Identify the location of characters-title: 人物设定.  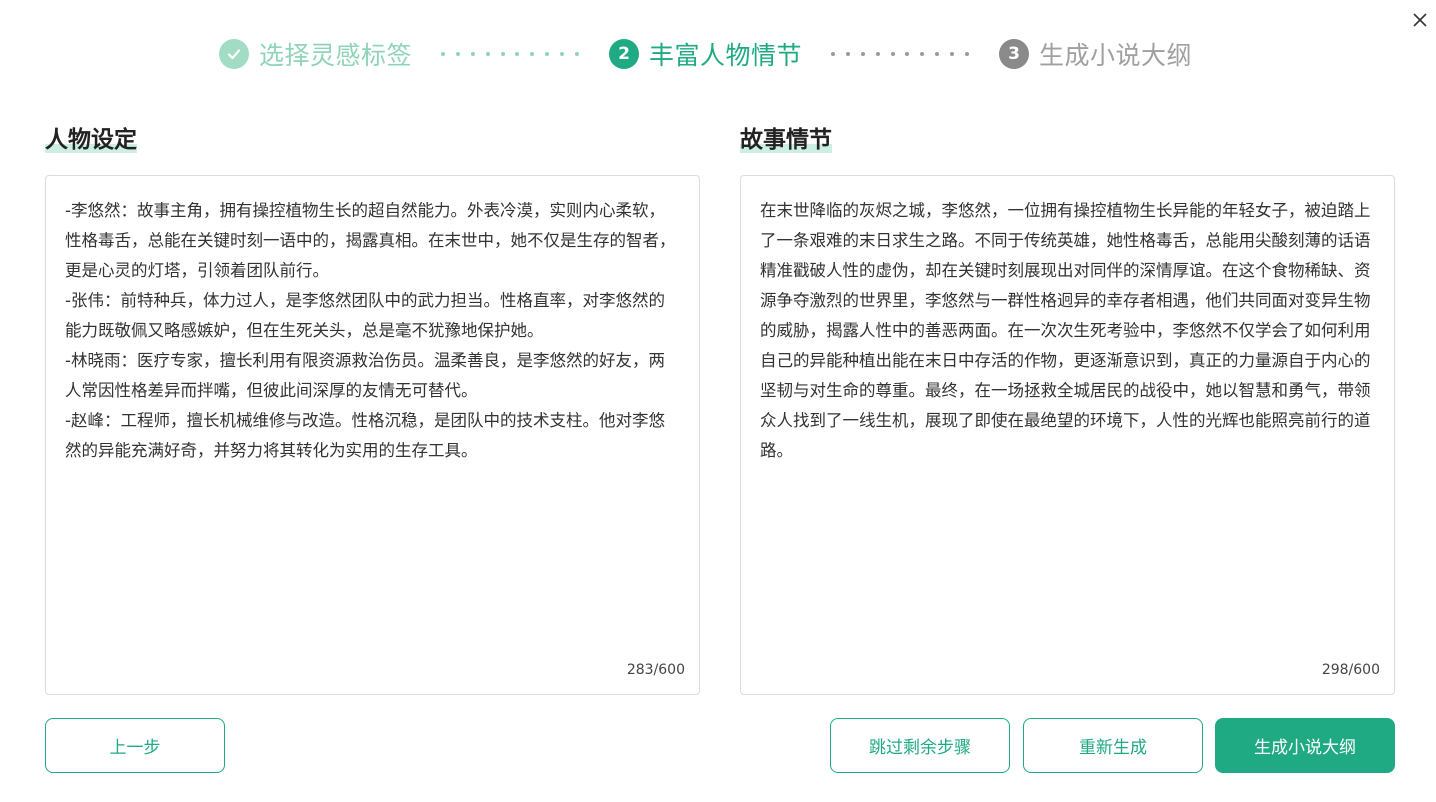
(91, 137).